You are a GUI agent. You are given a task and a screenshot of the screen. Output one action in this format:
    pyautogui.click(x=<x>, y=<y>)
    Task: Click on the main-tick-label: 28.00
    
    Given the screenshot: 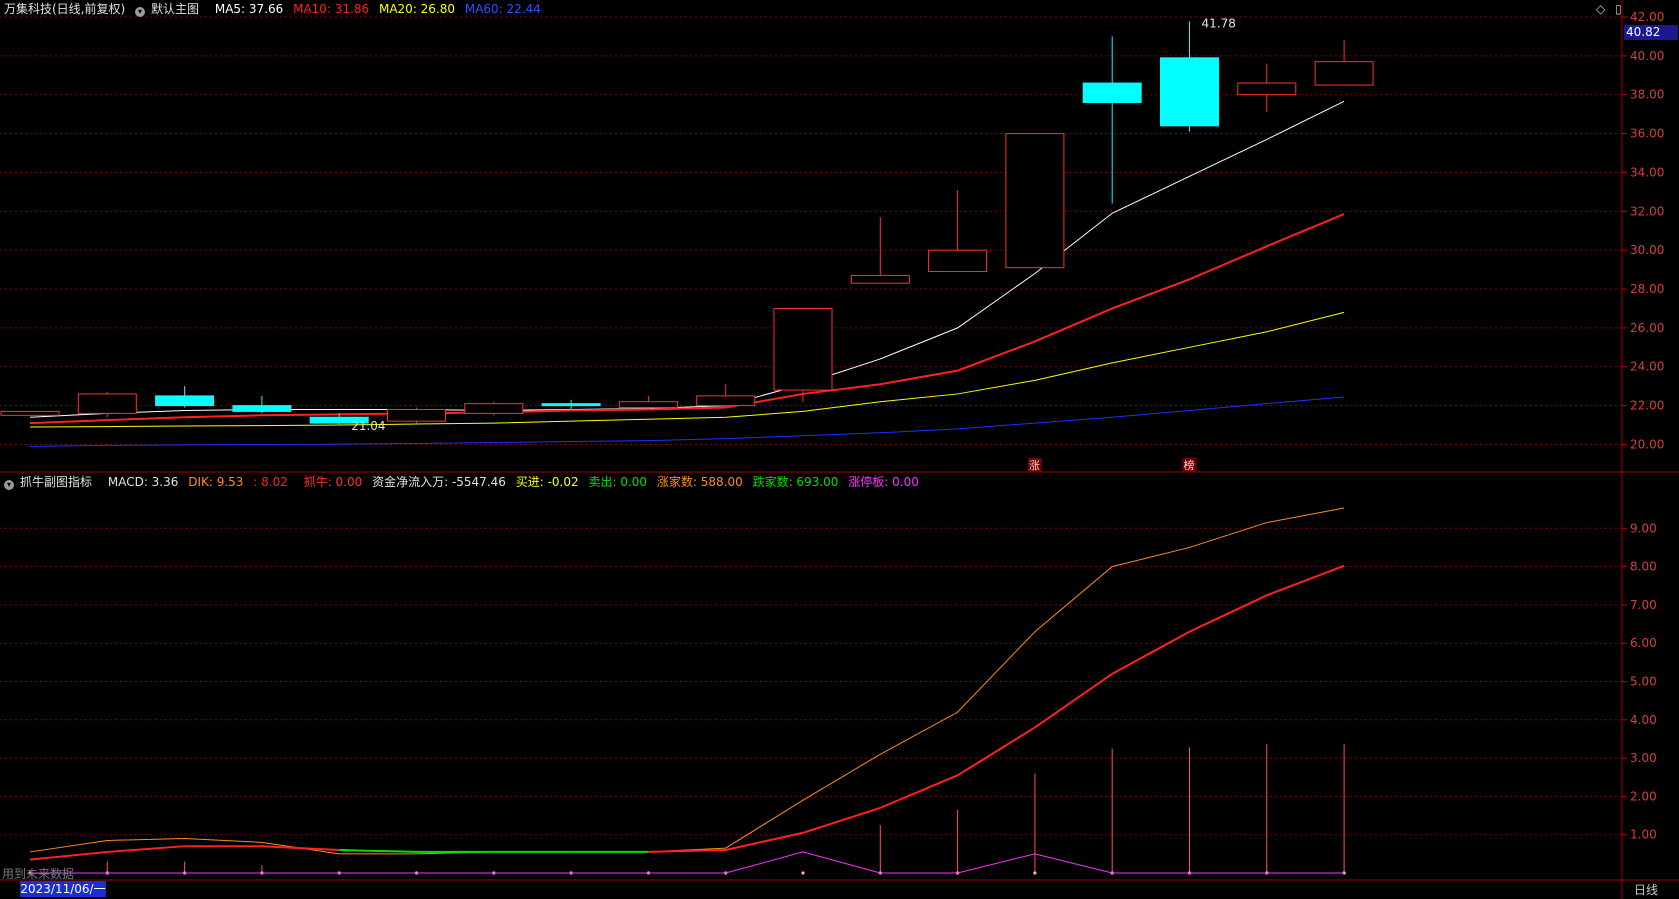 What is the action you would take?
    pyautogui.click(x=1647, y=289)
    